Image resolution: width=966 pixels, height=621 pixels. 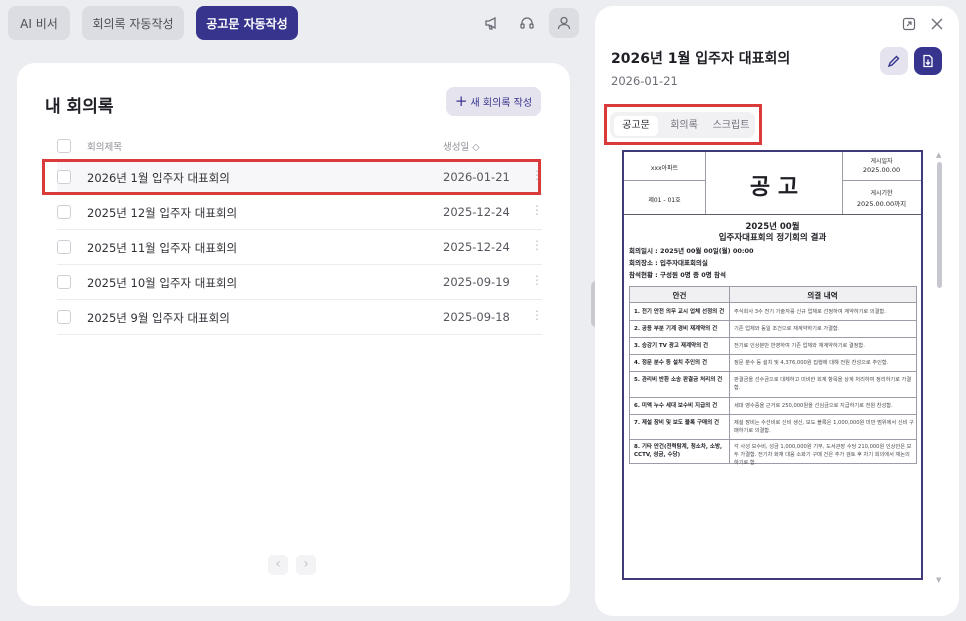 What do you see at coordinates (39, 23) in the screenshot?
I see `tab-ai-assistant: AI 비서` at bounding box center [39, 23].